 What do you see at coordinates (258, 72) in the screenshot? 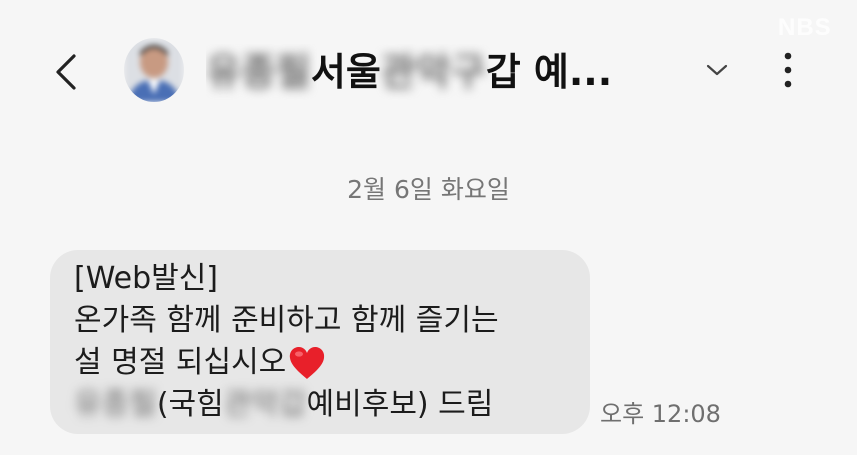
I see `contact-name-redacted: 유종필` at bounding box center [258, 72].